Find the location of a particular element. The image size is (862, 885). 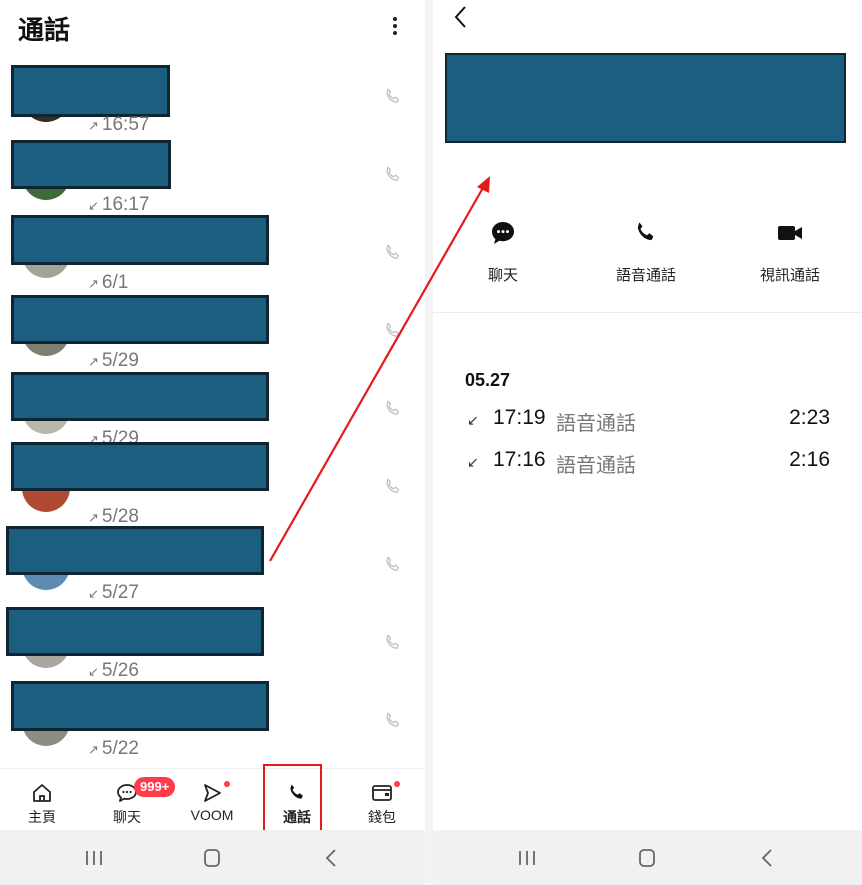

tab-home: 主頁 is located at coordinates (42, 800).